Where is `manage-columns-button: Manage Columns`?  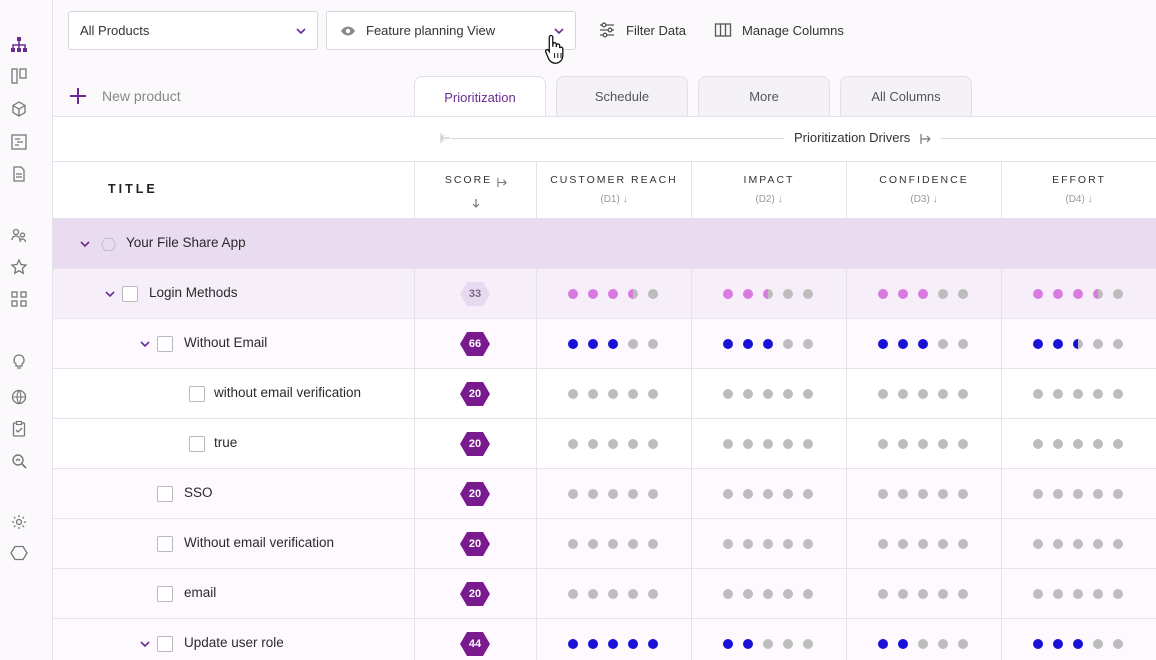
manage-columns-button: Manage Columns is located at coordinates (779, 30).